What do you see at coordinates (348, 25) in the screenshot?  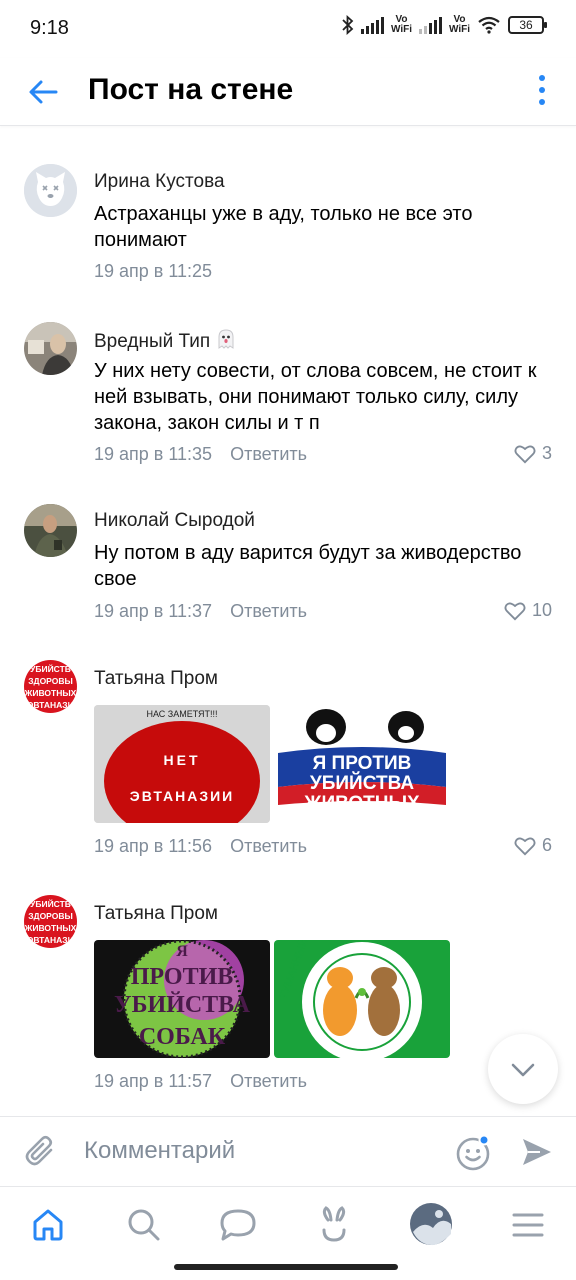 I see `bluetooth-icon` at bounding box center [348, 25].